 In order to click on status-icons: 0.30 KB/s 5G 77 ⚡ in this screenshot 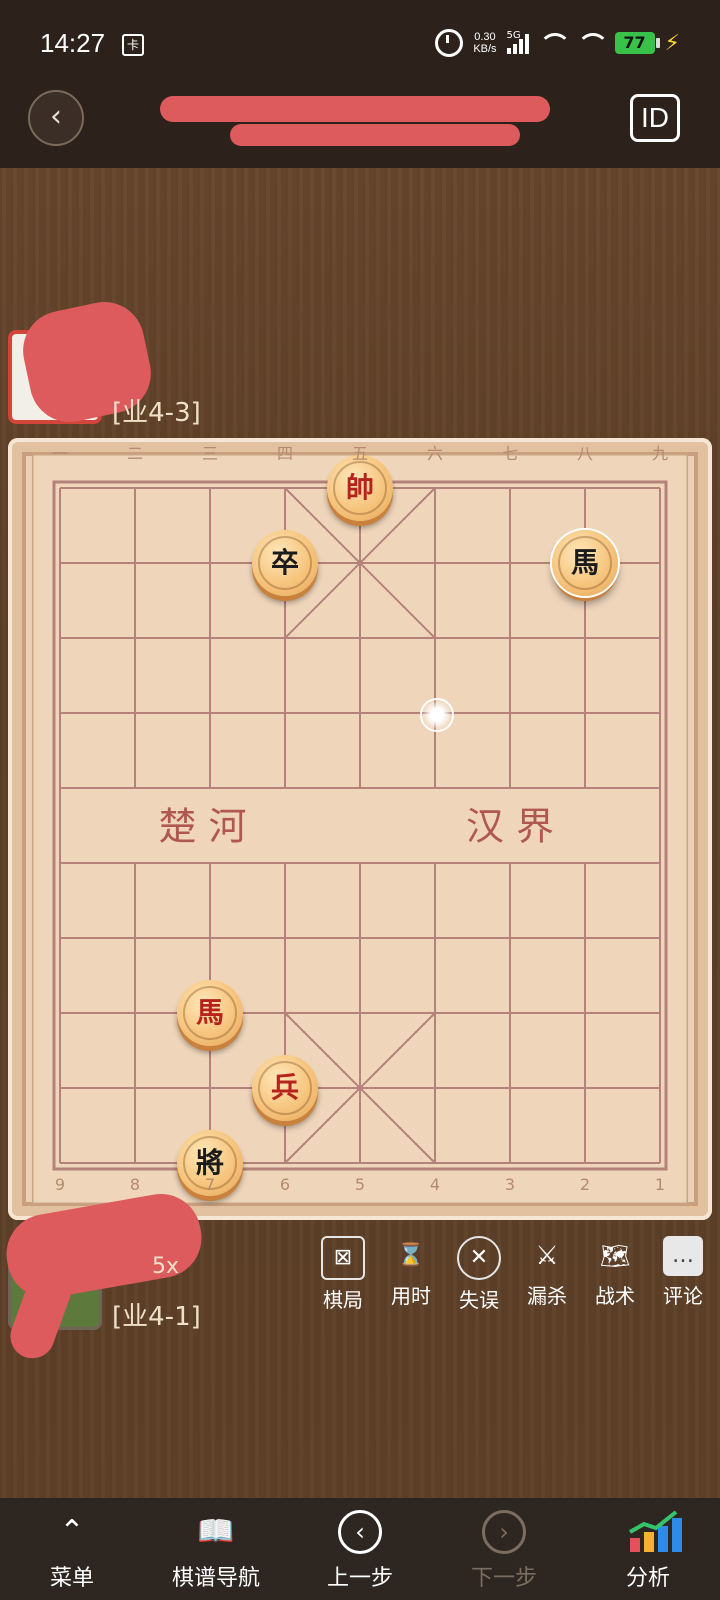, I will do `click(557, 43)`.